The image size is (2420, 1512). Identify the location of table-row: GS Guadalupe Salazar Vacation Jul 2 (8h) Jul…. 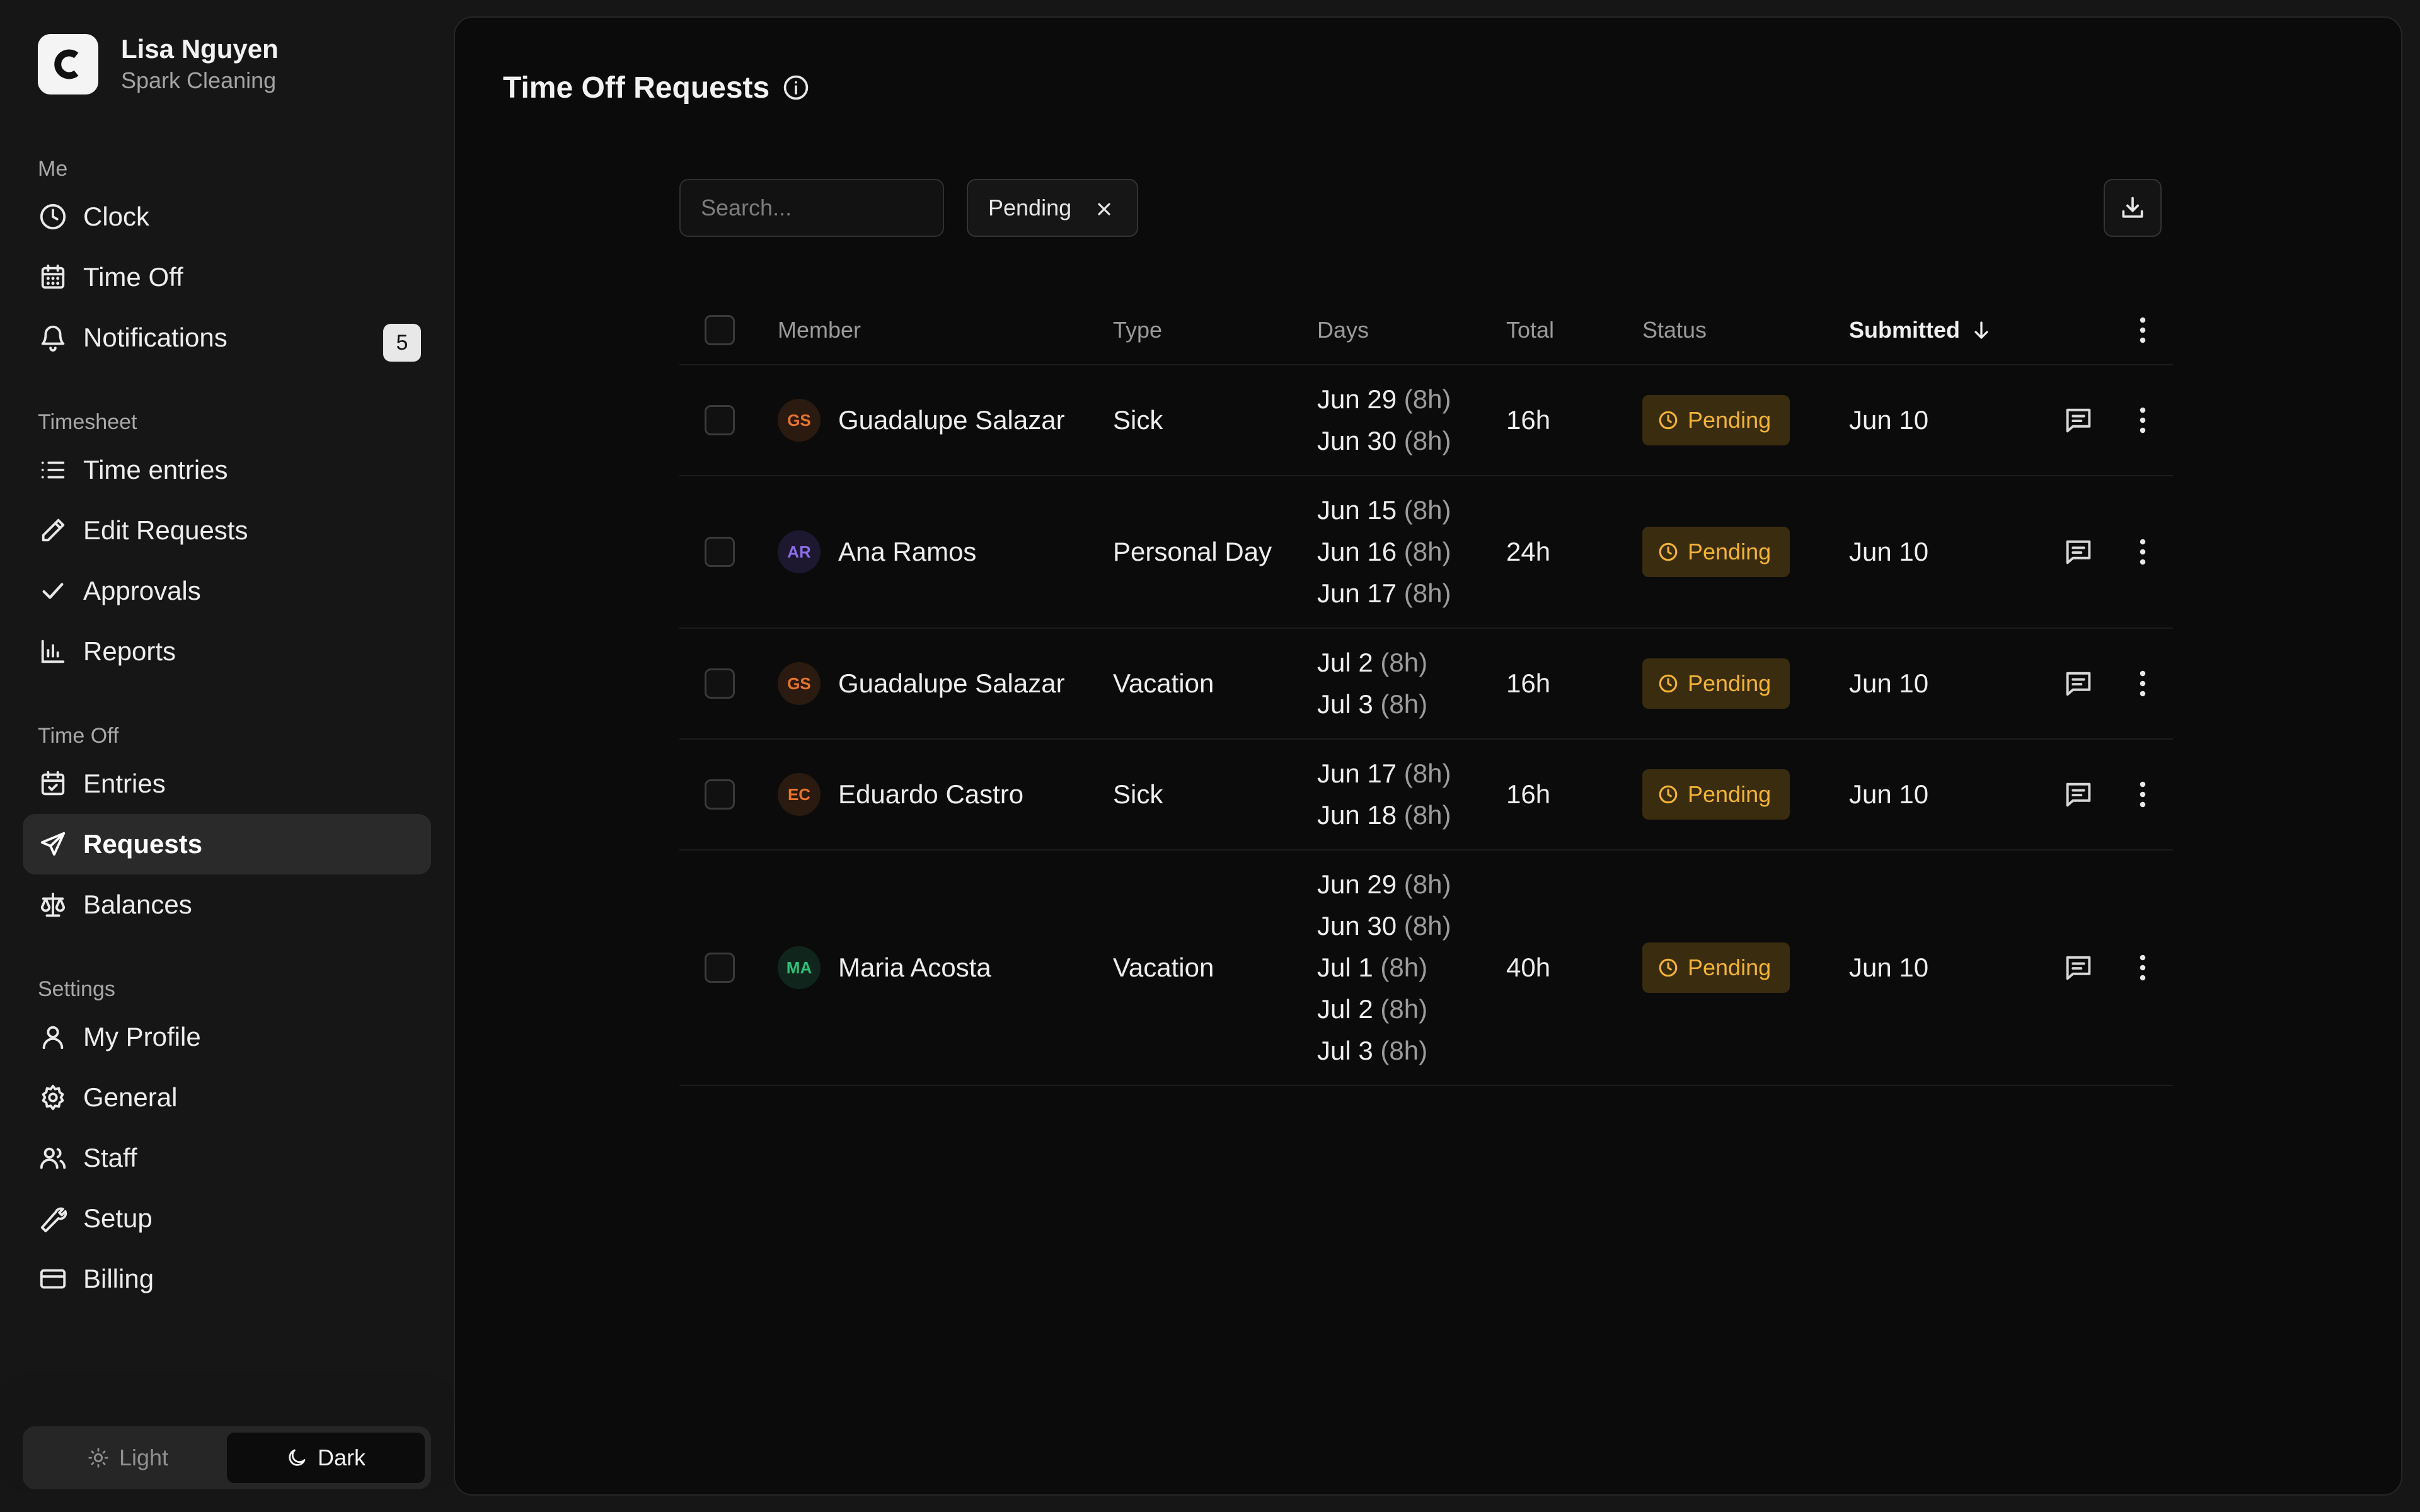
(1426, 684).